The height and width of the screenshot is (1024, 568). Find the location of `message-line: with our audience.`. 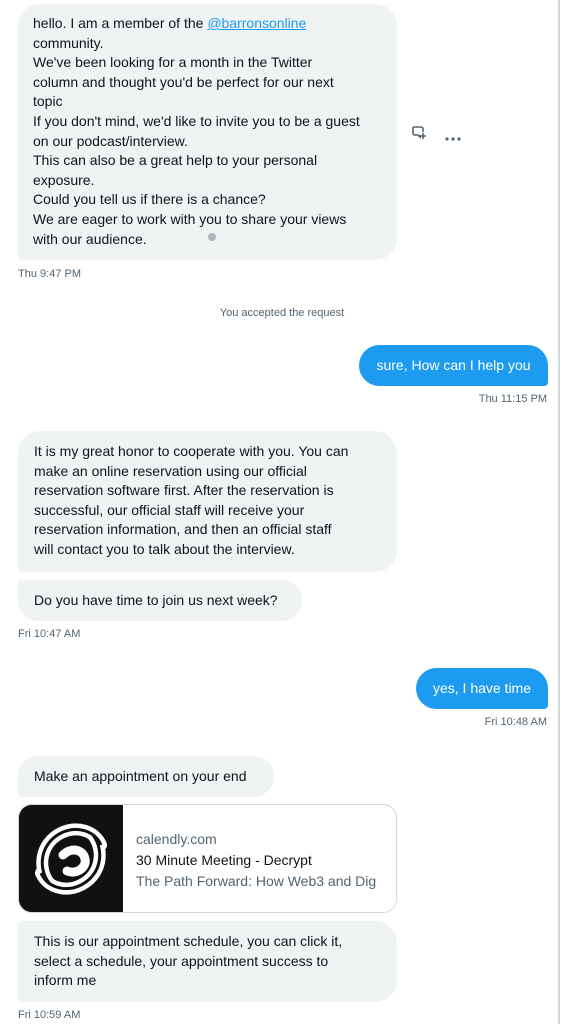

message-line: with our audience. is located at coordinates (90, 238).